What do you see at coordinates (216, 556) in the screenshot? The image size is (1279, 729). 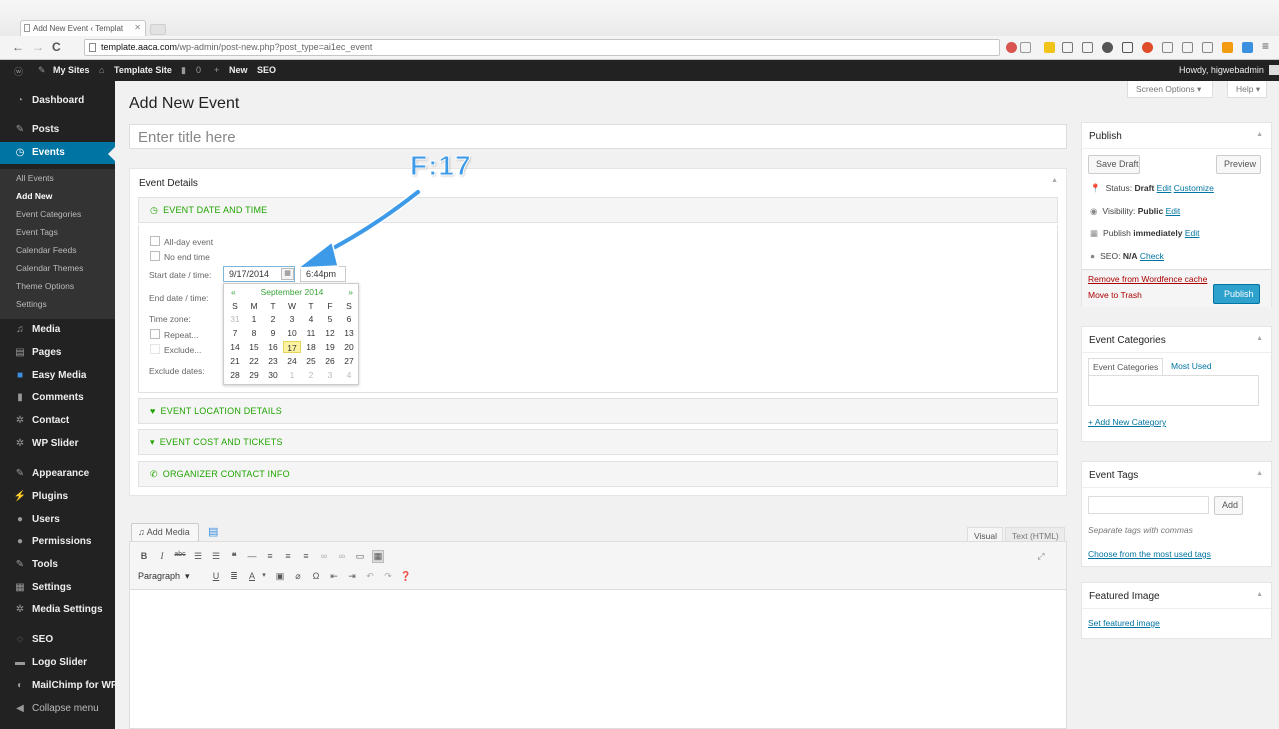 I see `numbered-list-icon: ☰` at bounding box center [216, 556].